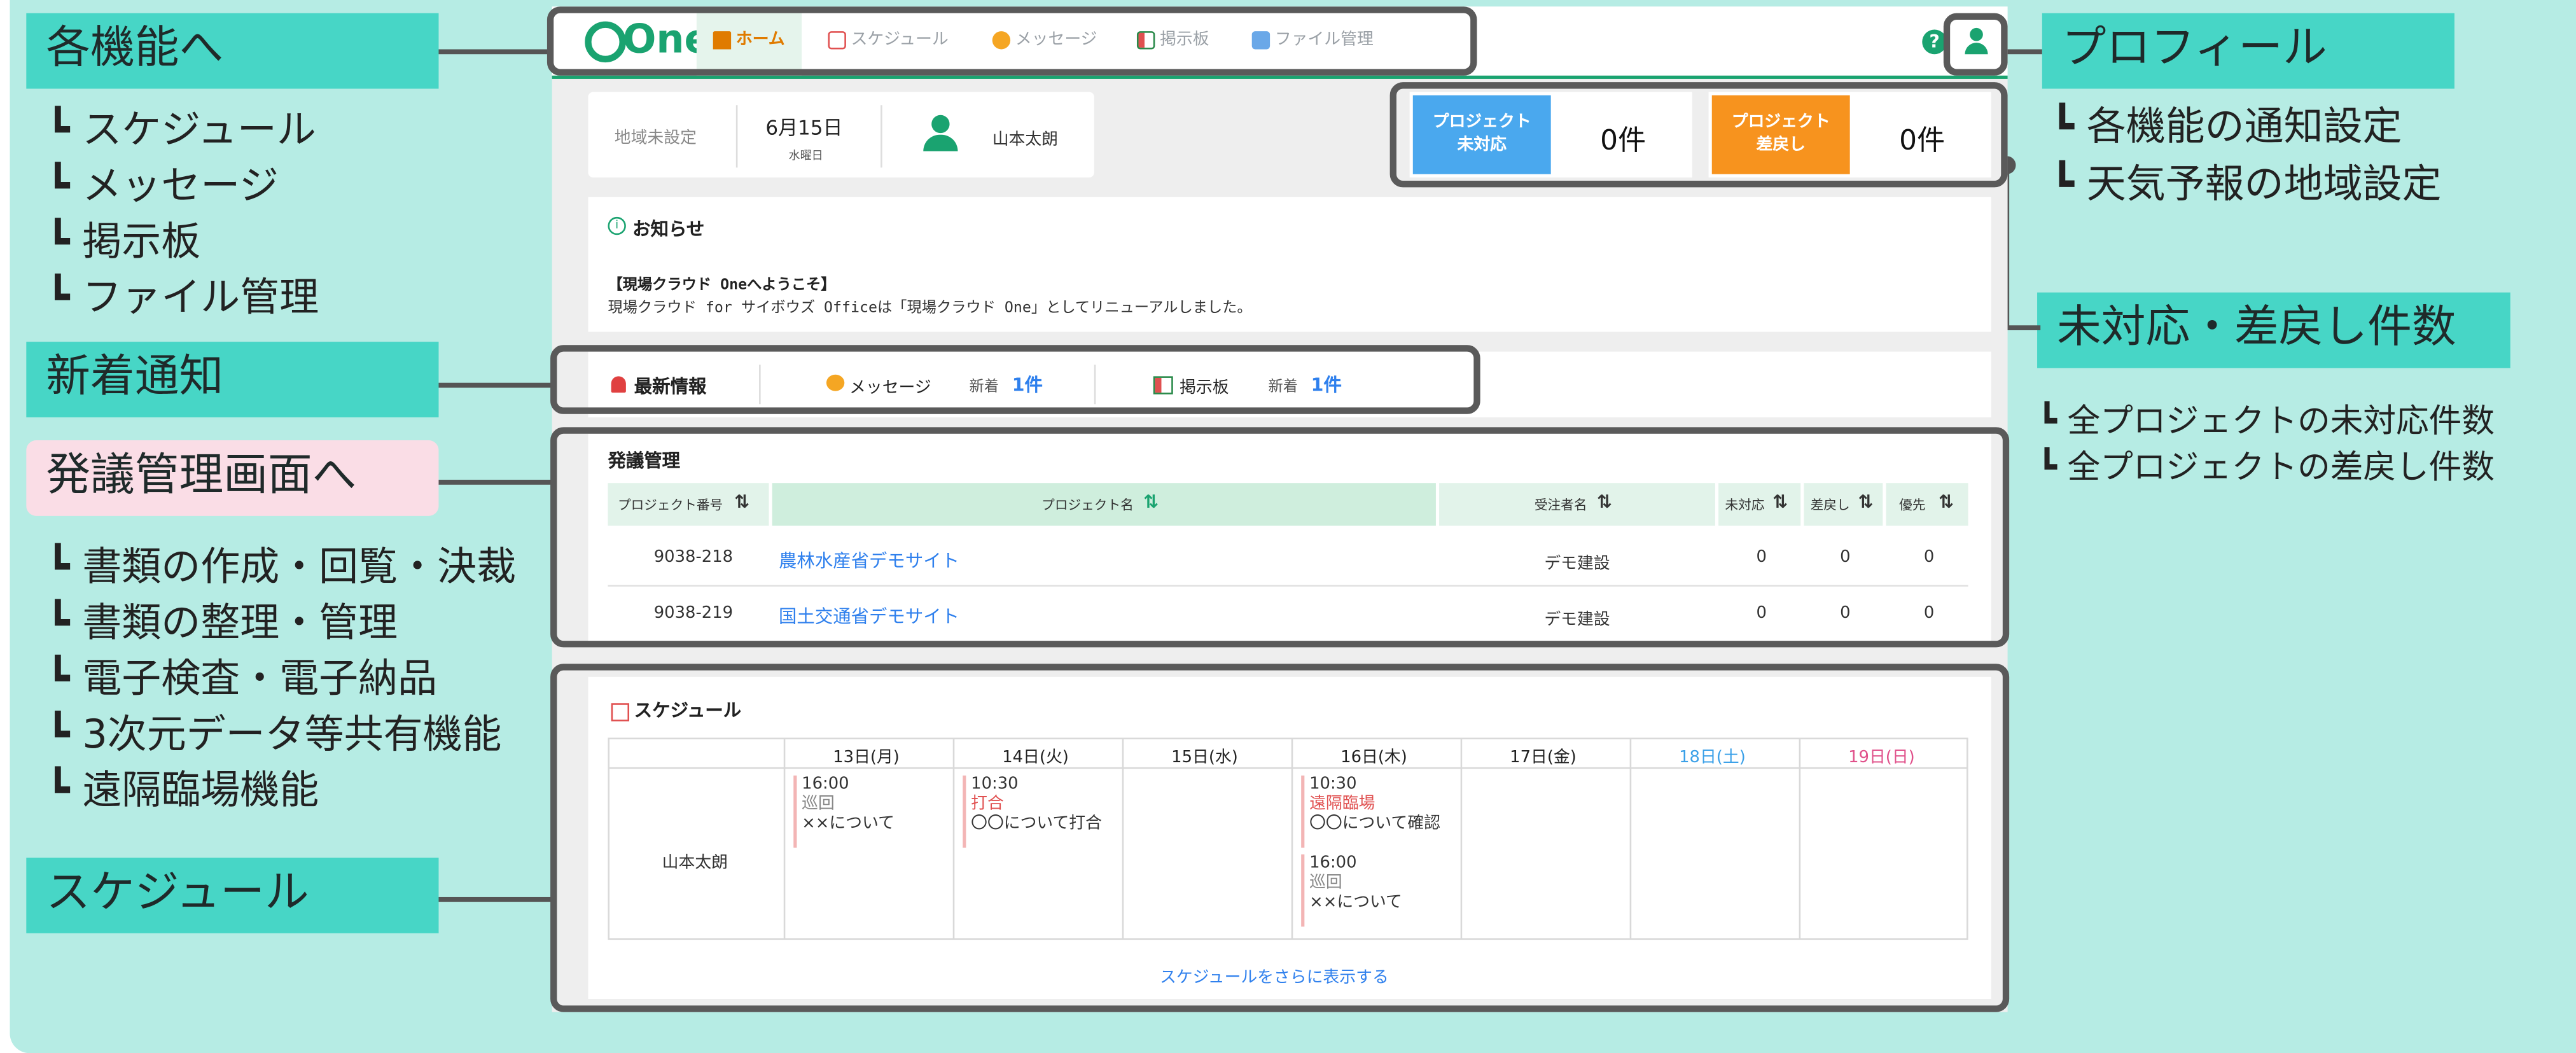  I want to click on callout-profile-title: プロフィール, so click(2194, 48).